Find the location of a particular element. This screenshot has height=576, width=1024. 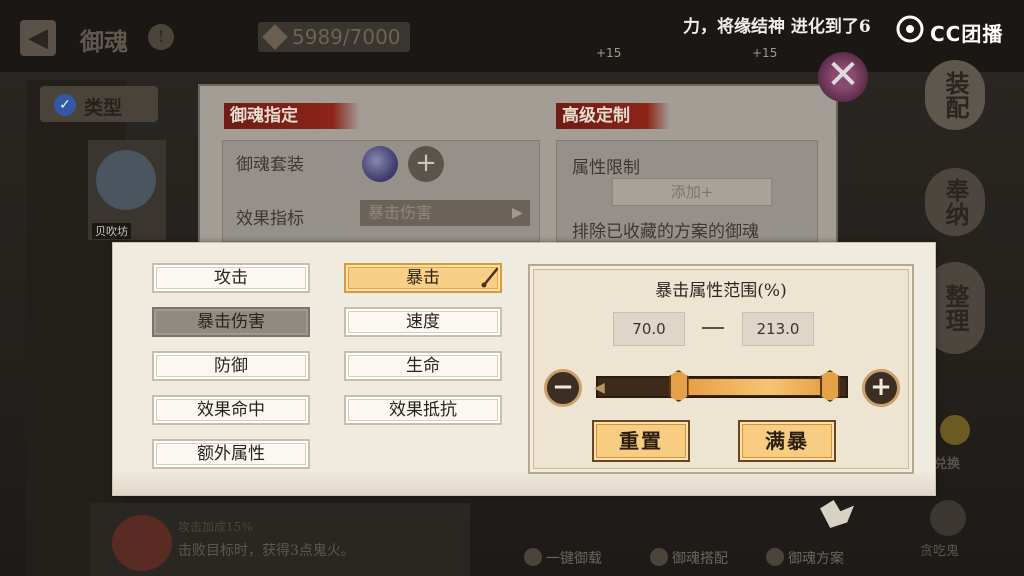

brush-icon is located at coordinates (490, 277).